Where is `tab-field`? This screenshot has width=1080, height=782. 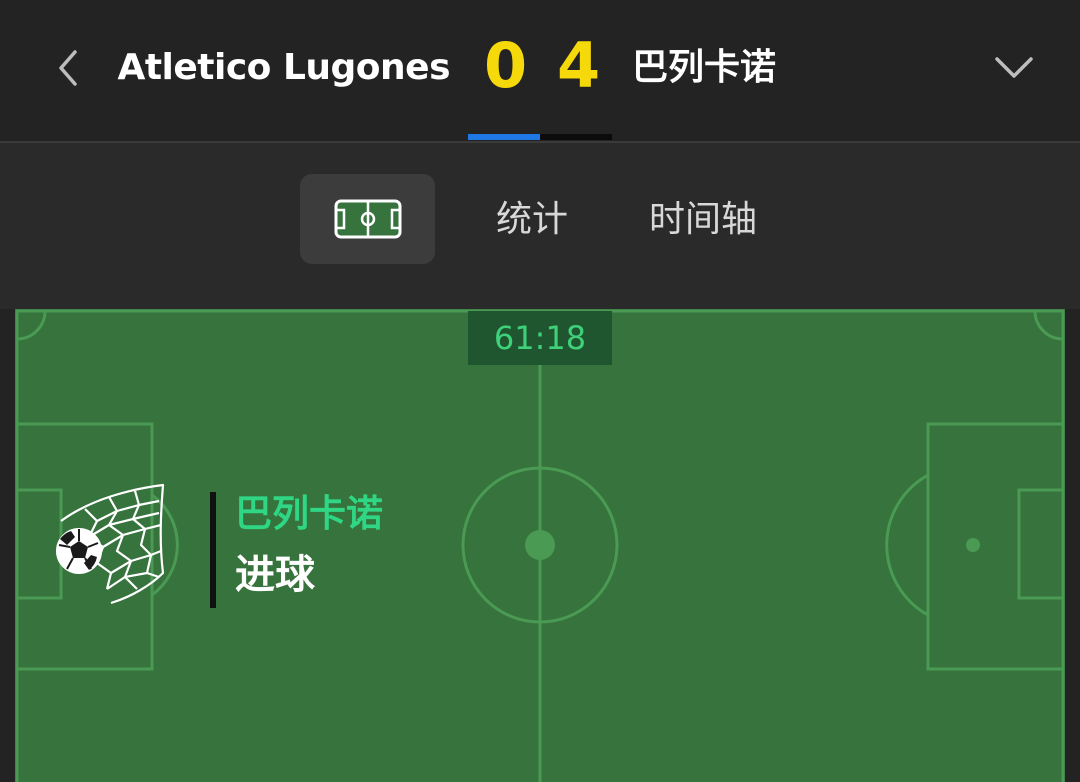 tab-field is located at coordinates (367, 219).